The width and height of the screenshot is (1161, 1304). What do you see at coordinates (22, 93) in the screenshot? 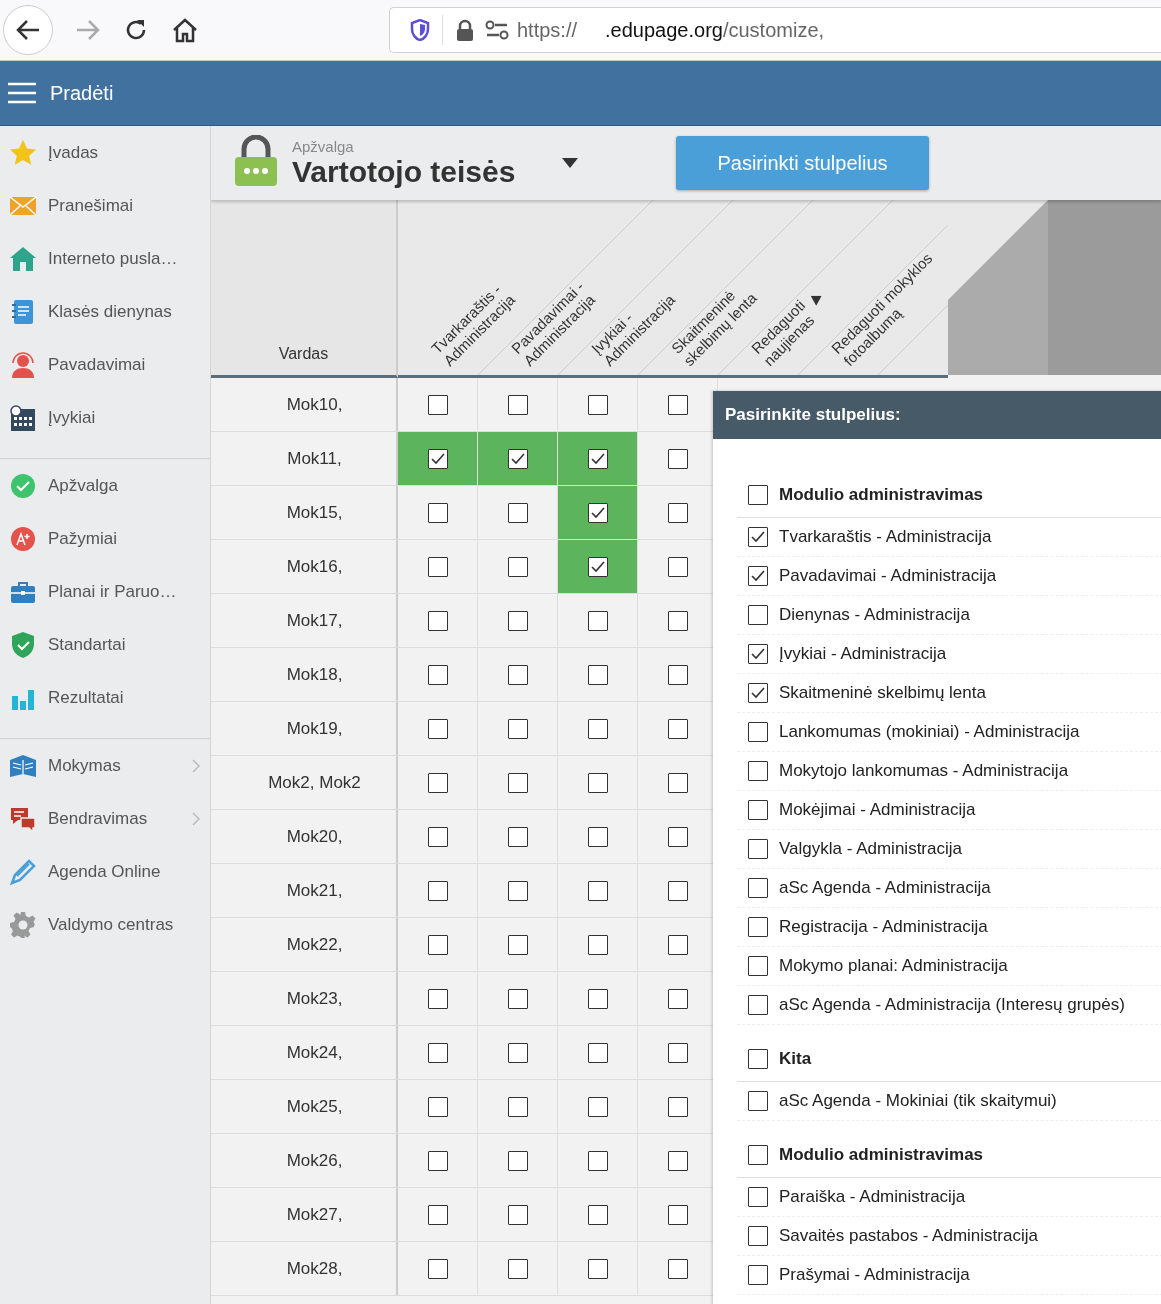
I see `menu-button` at bounding box center [22, 93].